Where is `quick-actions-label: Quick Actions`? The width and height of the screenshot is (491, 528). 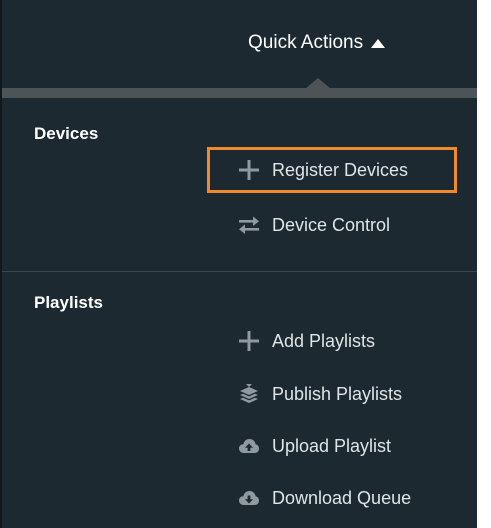 quick-actions-label: Quick Actions is located at coordinates (306, 42).